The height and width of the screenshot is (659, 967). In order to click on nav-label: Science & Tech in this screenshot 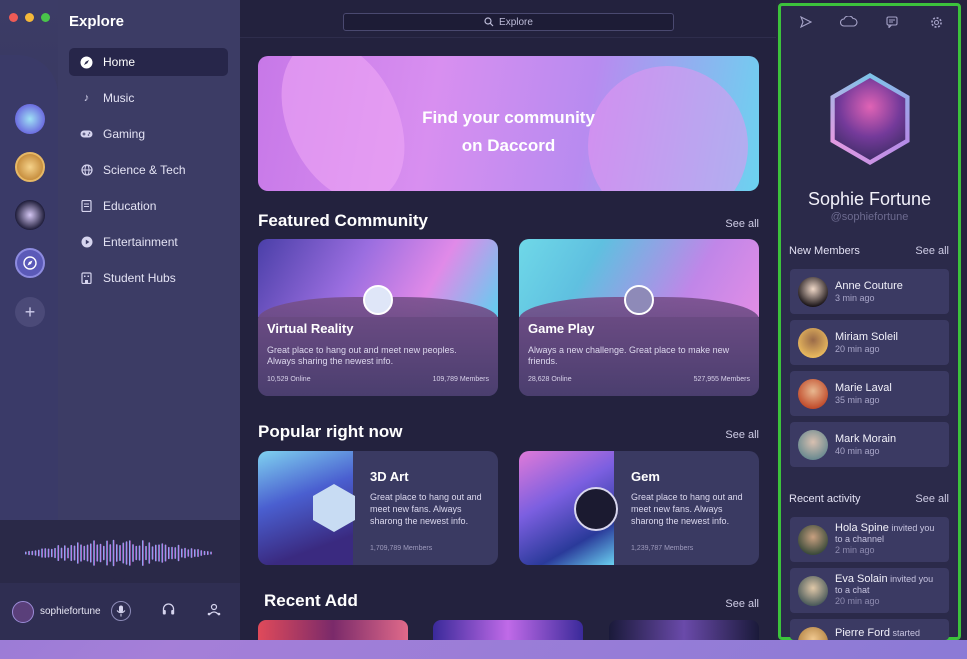, I will do `click(144, 170)`.